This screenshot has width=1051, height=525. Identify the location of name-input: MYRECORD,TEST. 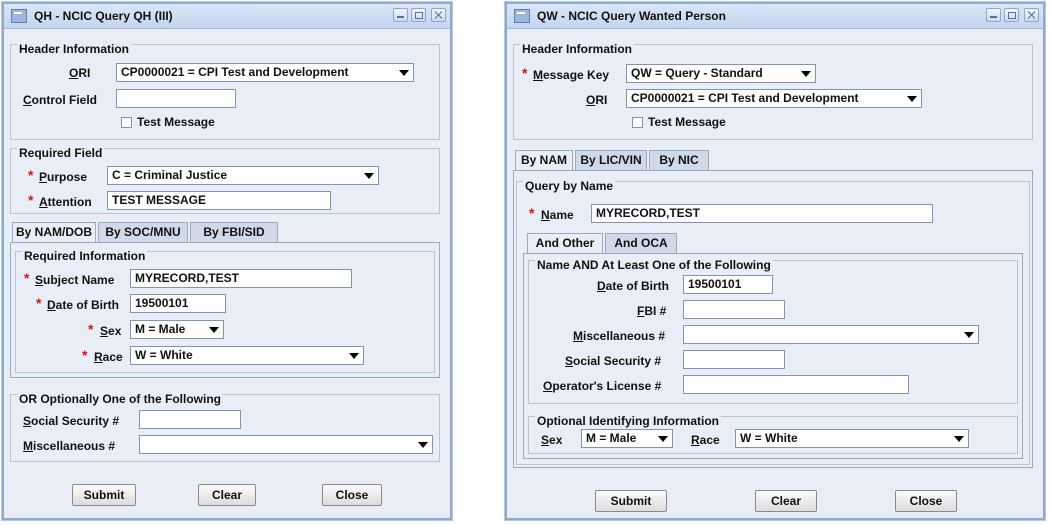
(762, 213).